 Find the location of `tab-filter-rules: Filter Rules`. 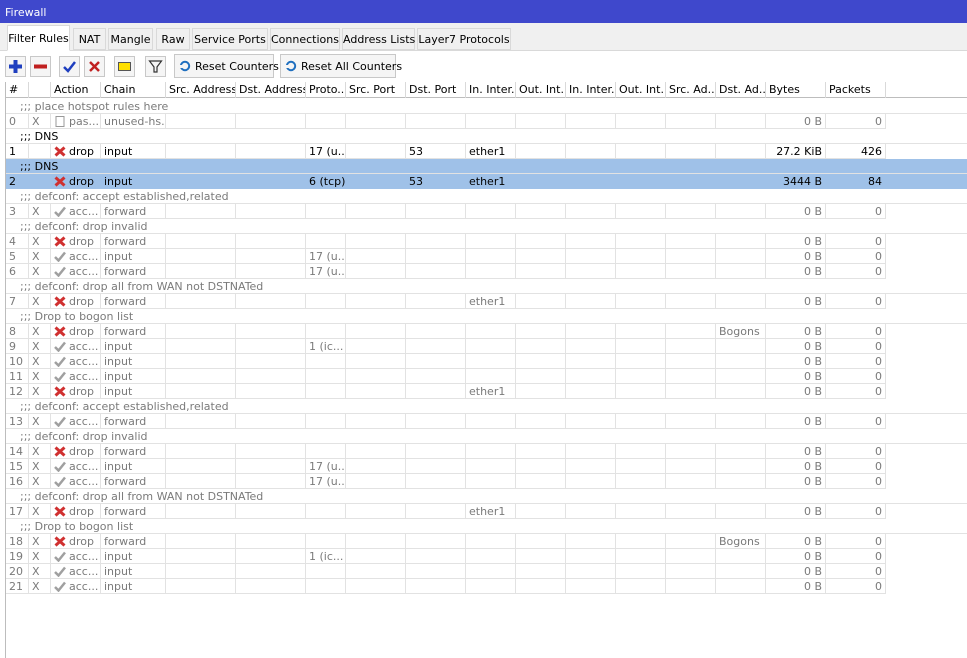

tab-filter-rules: Filter Rules is located at coordinates (38, 38).